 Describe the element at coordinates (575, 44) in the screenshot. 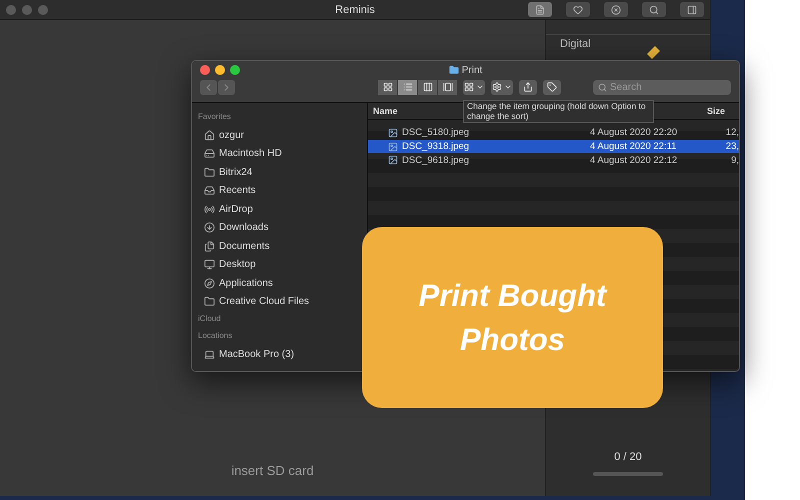

I see `panel-heading: Digital` at that location.